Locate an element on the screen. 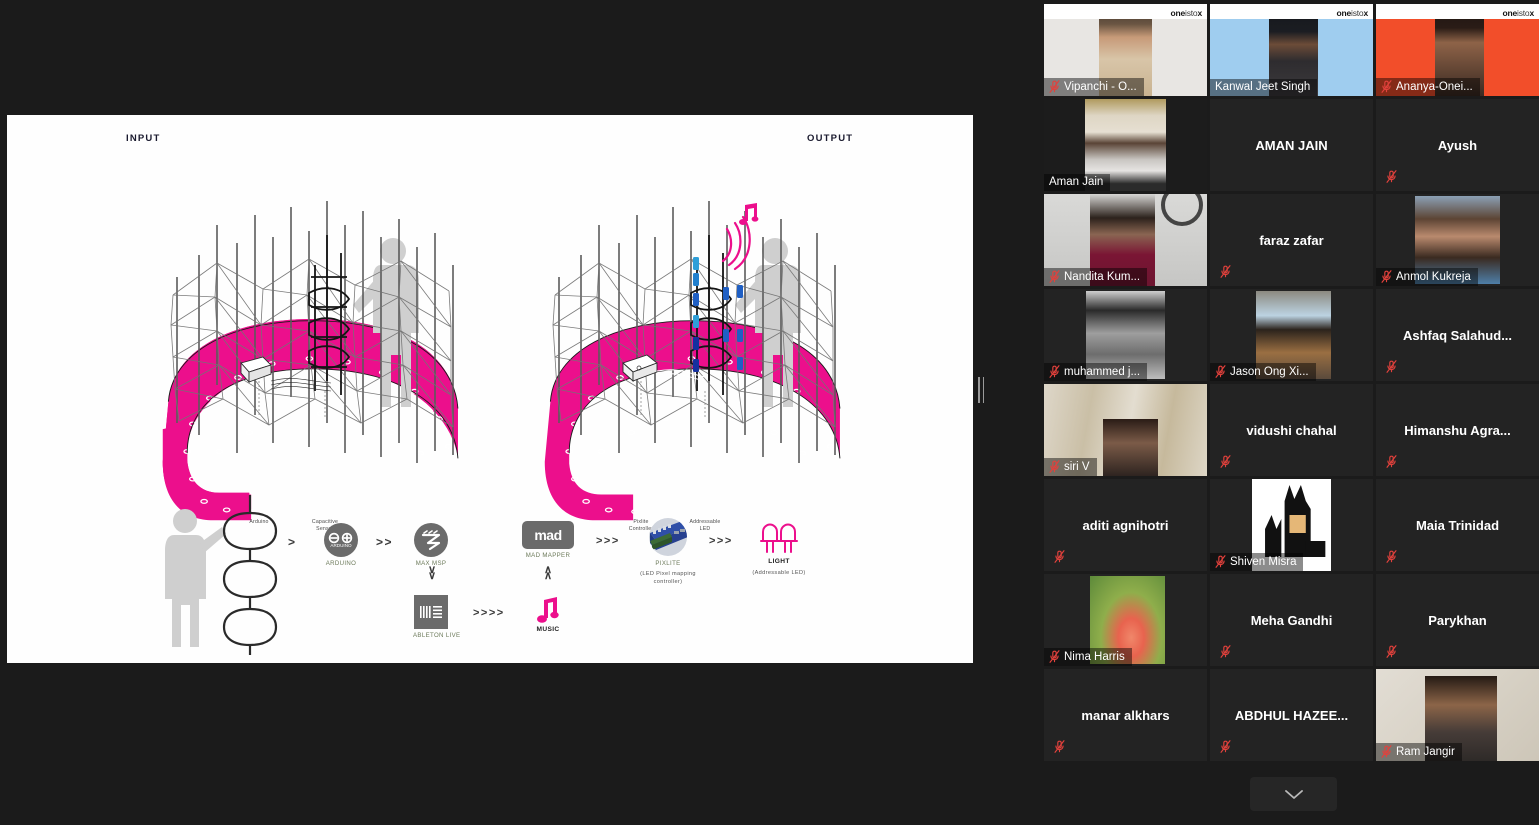  participant-name-bar: Ram Jangir is located at coordinates (1419, 752).